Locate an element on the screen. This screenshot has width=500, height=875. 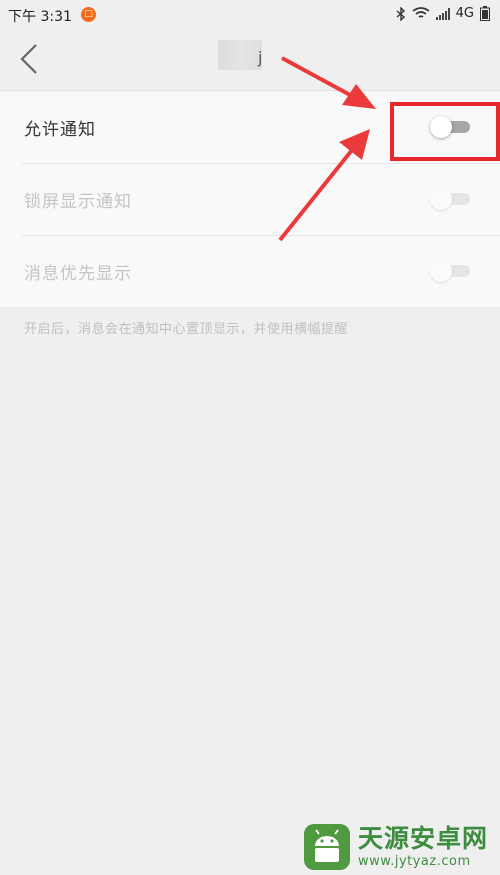
watermark-url: www.jytyaz.com is located at coordinates (414, 861).